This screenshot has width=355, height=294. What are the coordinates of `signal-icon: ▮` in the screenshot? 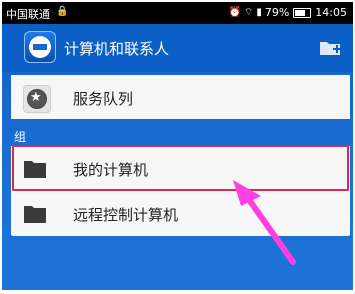 It's located at (259, 12).